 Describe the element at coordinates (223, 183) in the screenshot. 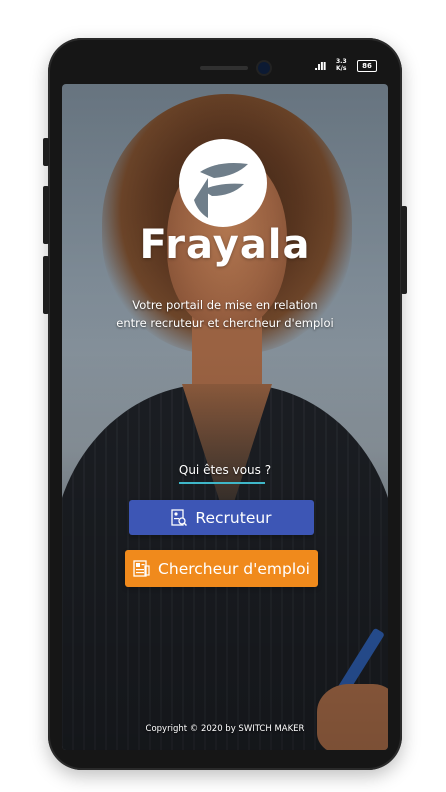

I see `frayala-logo-icon` at that location.